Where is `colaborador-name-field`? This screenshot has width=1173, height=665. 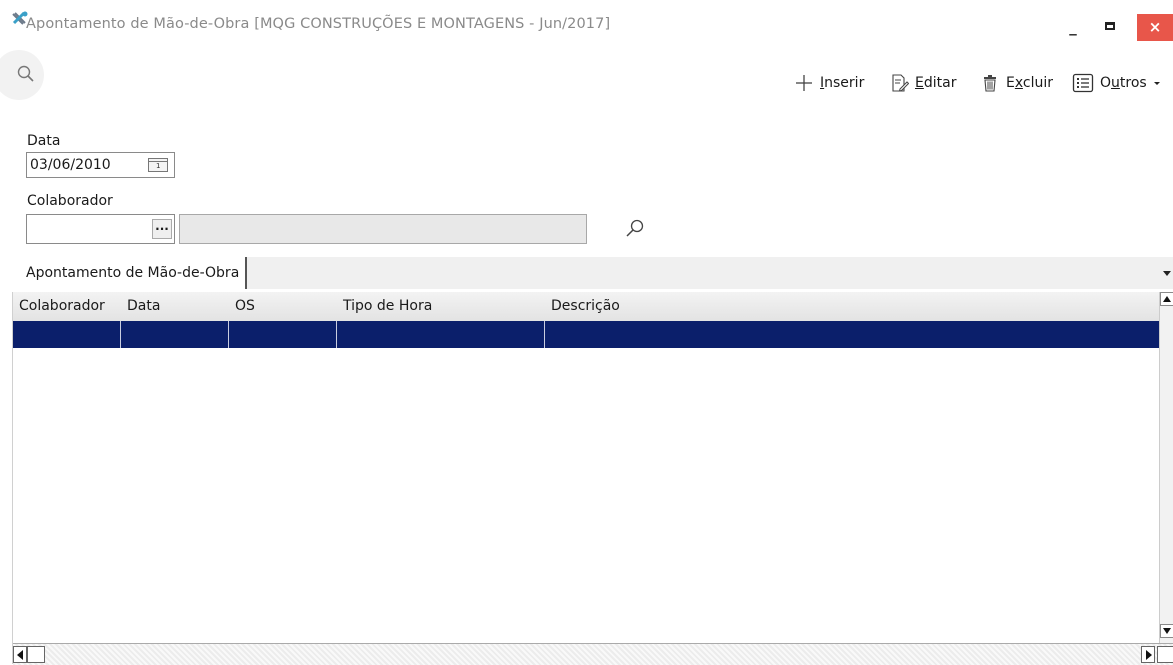 colaborador-name-field is located at coordinates (383, 229).